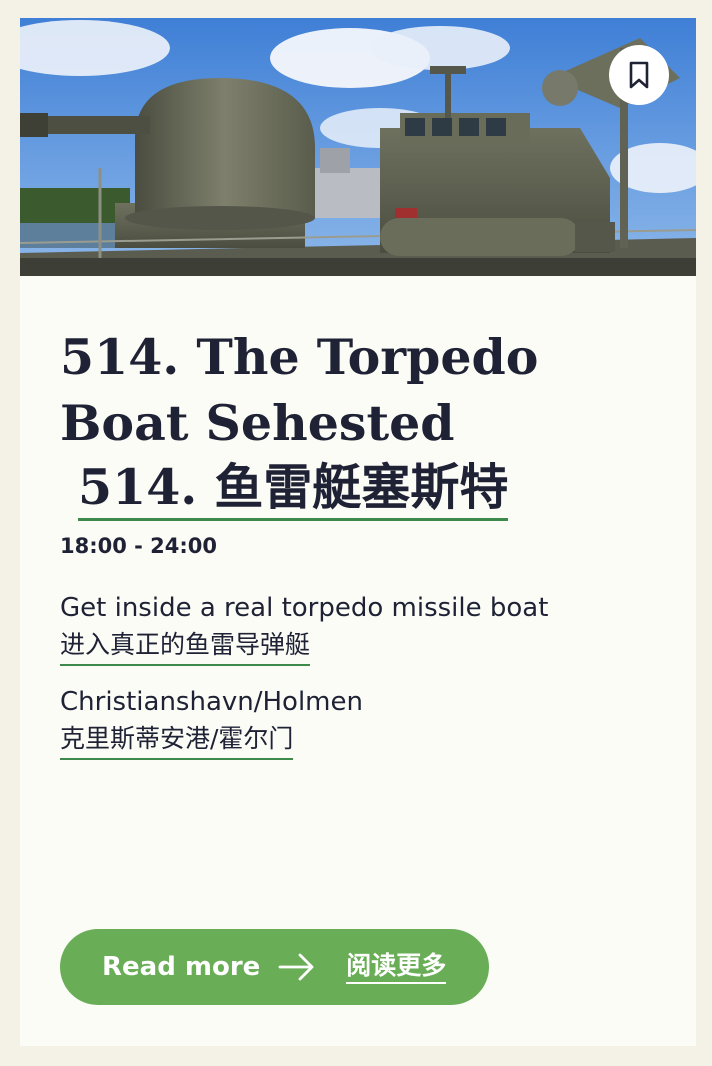 The height and width of the screenshot is (1066, 712). What do you see at coordinates (181, 967) in the screenshot?
I see `read-more-label: Read more` at bounding box center [181, 967].